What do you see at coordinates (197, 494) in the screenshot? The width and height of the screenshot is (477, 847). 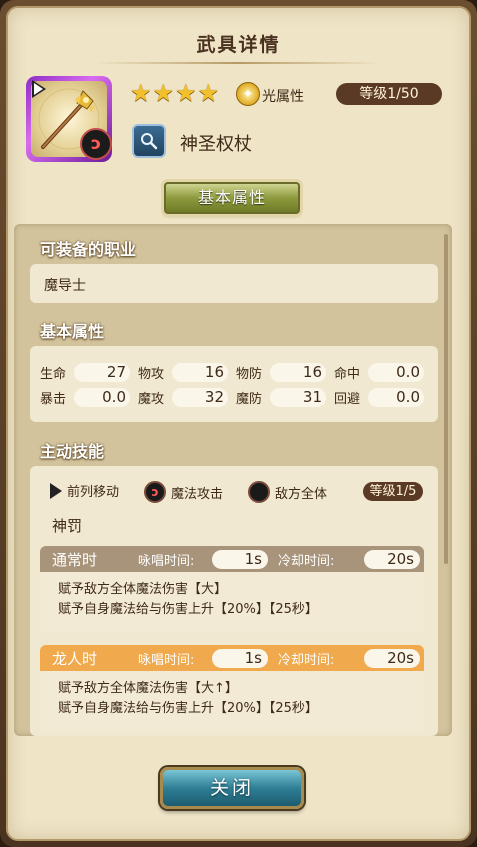 I see `skill-attack-label: 魔法攻击` at bounding box center [197, 494].